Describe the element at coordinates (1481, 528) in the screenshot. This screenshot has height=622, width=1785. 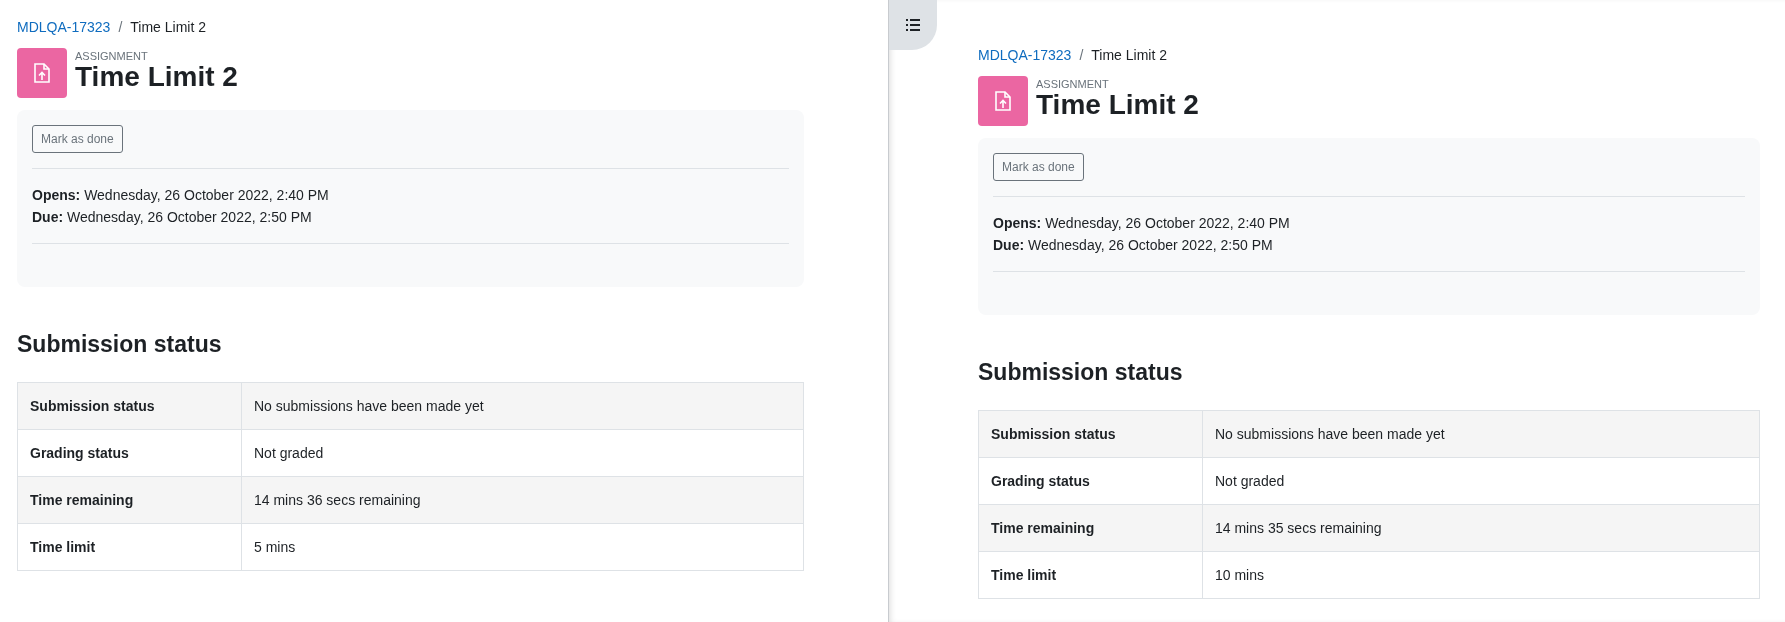
I see `table-cell: 14 mins 35 secs remaining` at that location.